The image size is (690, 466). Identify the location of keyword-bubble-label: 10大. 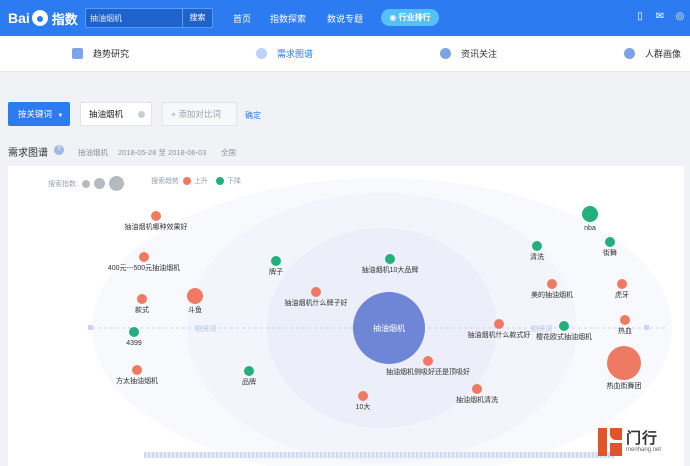
(363, 406).